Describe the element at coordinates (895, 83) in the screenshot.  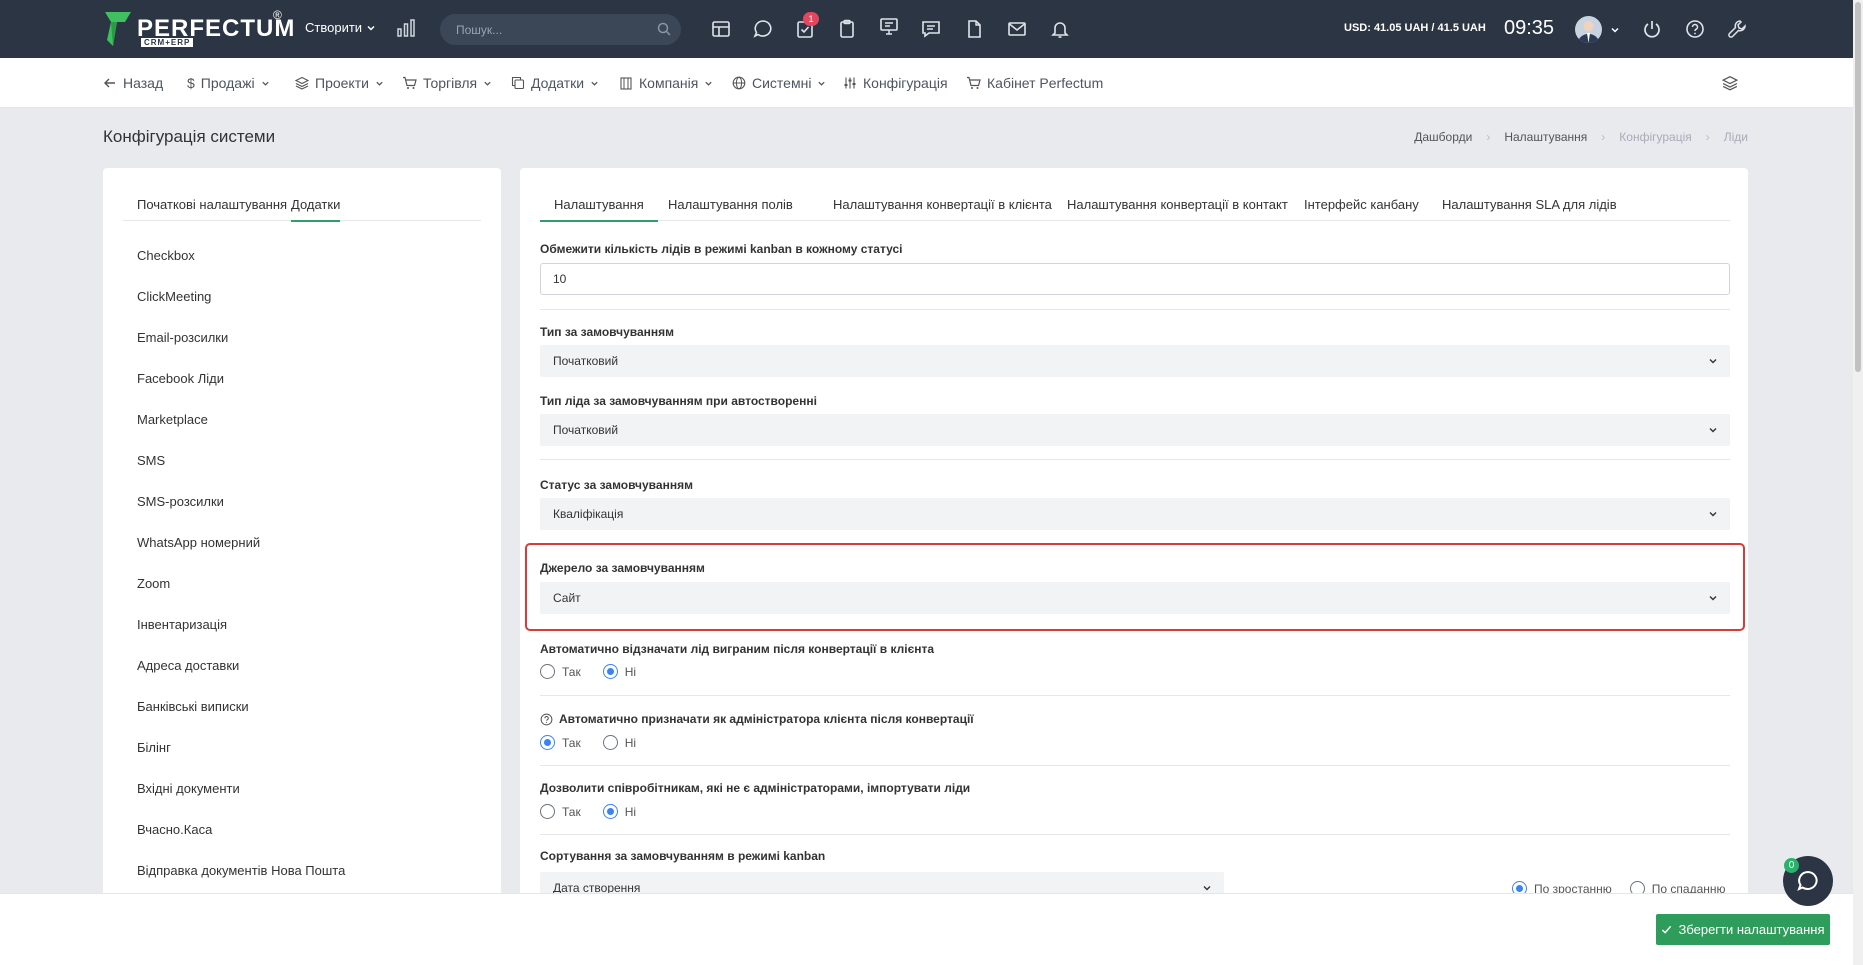
I see `nav-configuration: Конфігурація` at that location.